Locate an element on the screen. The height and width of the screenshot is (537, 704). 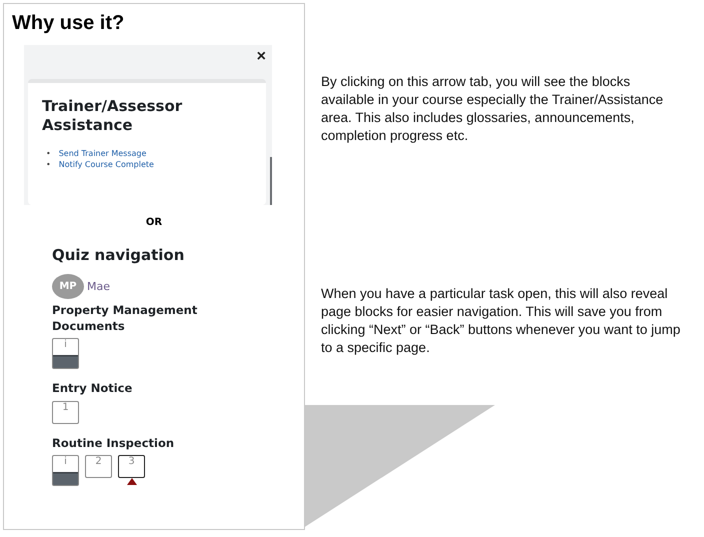
block-link: Notify Course Complete is located at coordinates (106, 164).